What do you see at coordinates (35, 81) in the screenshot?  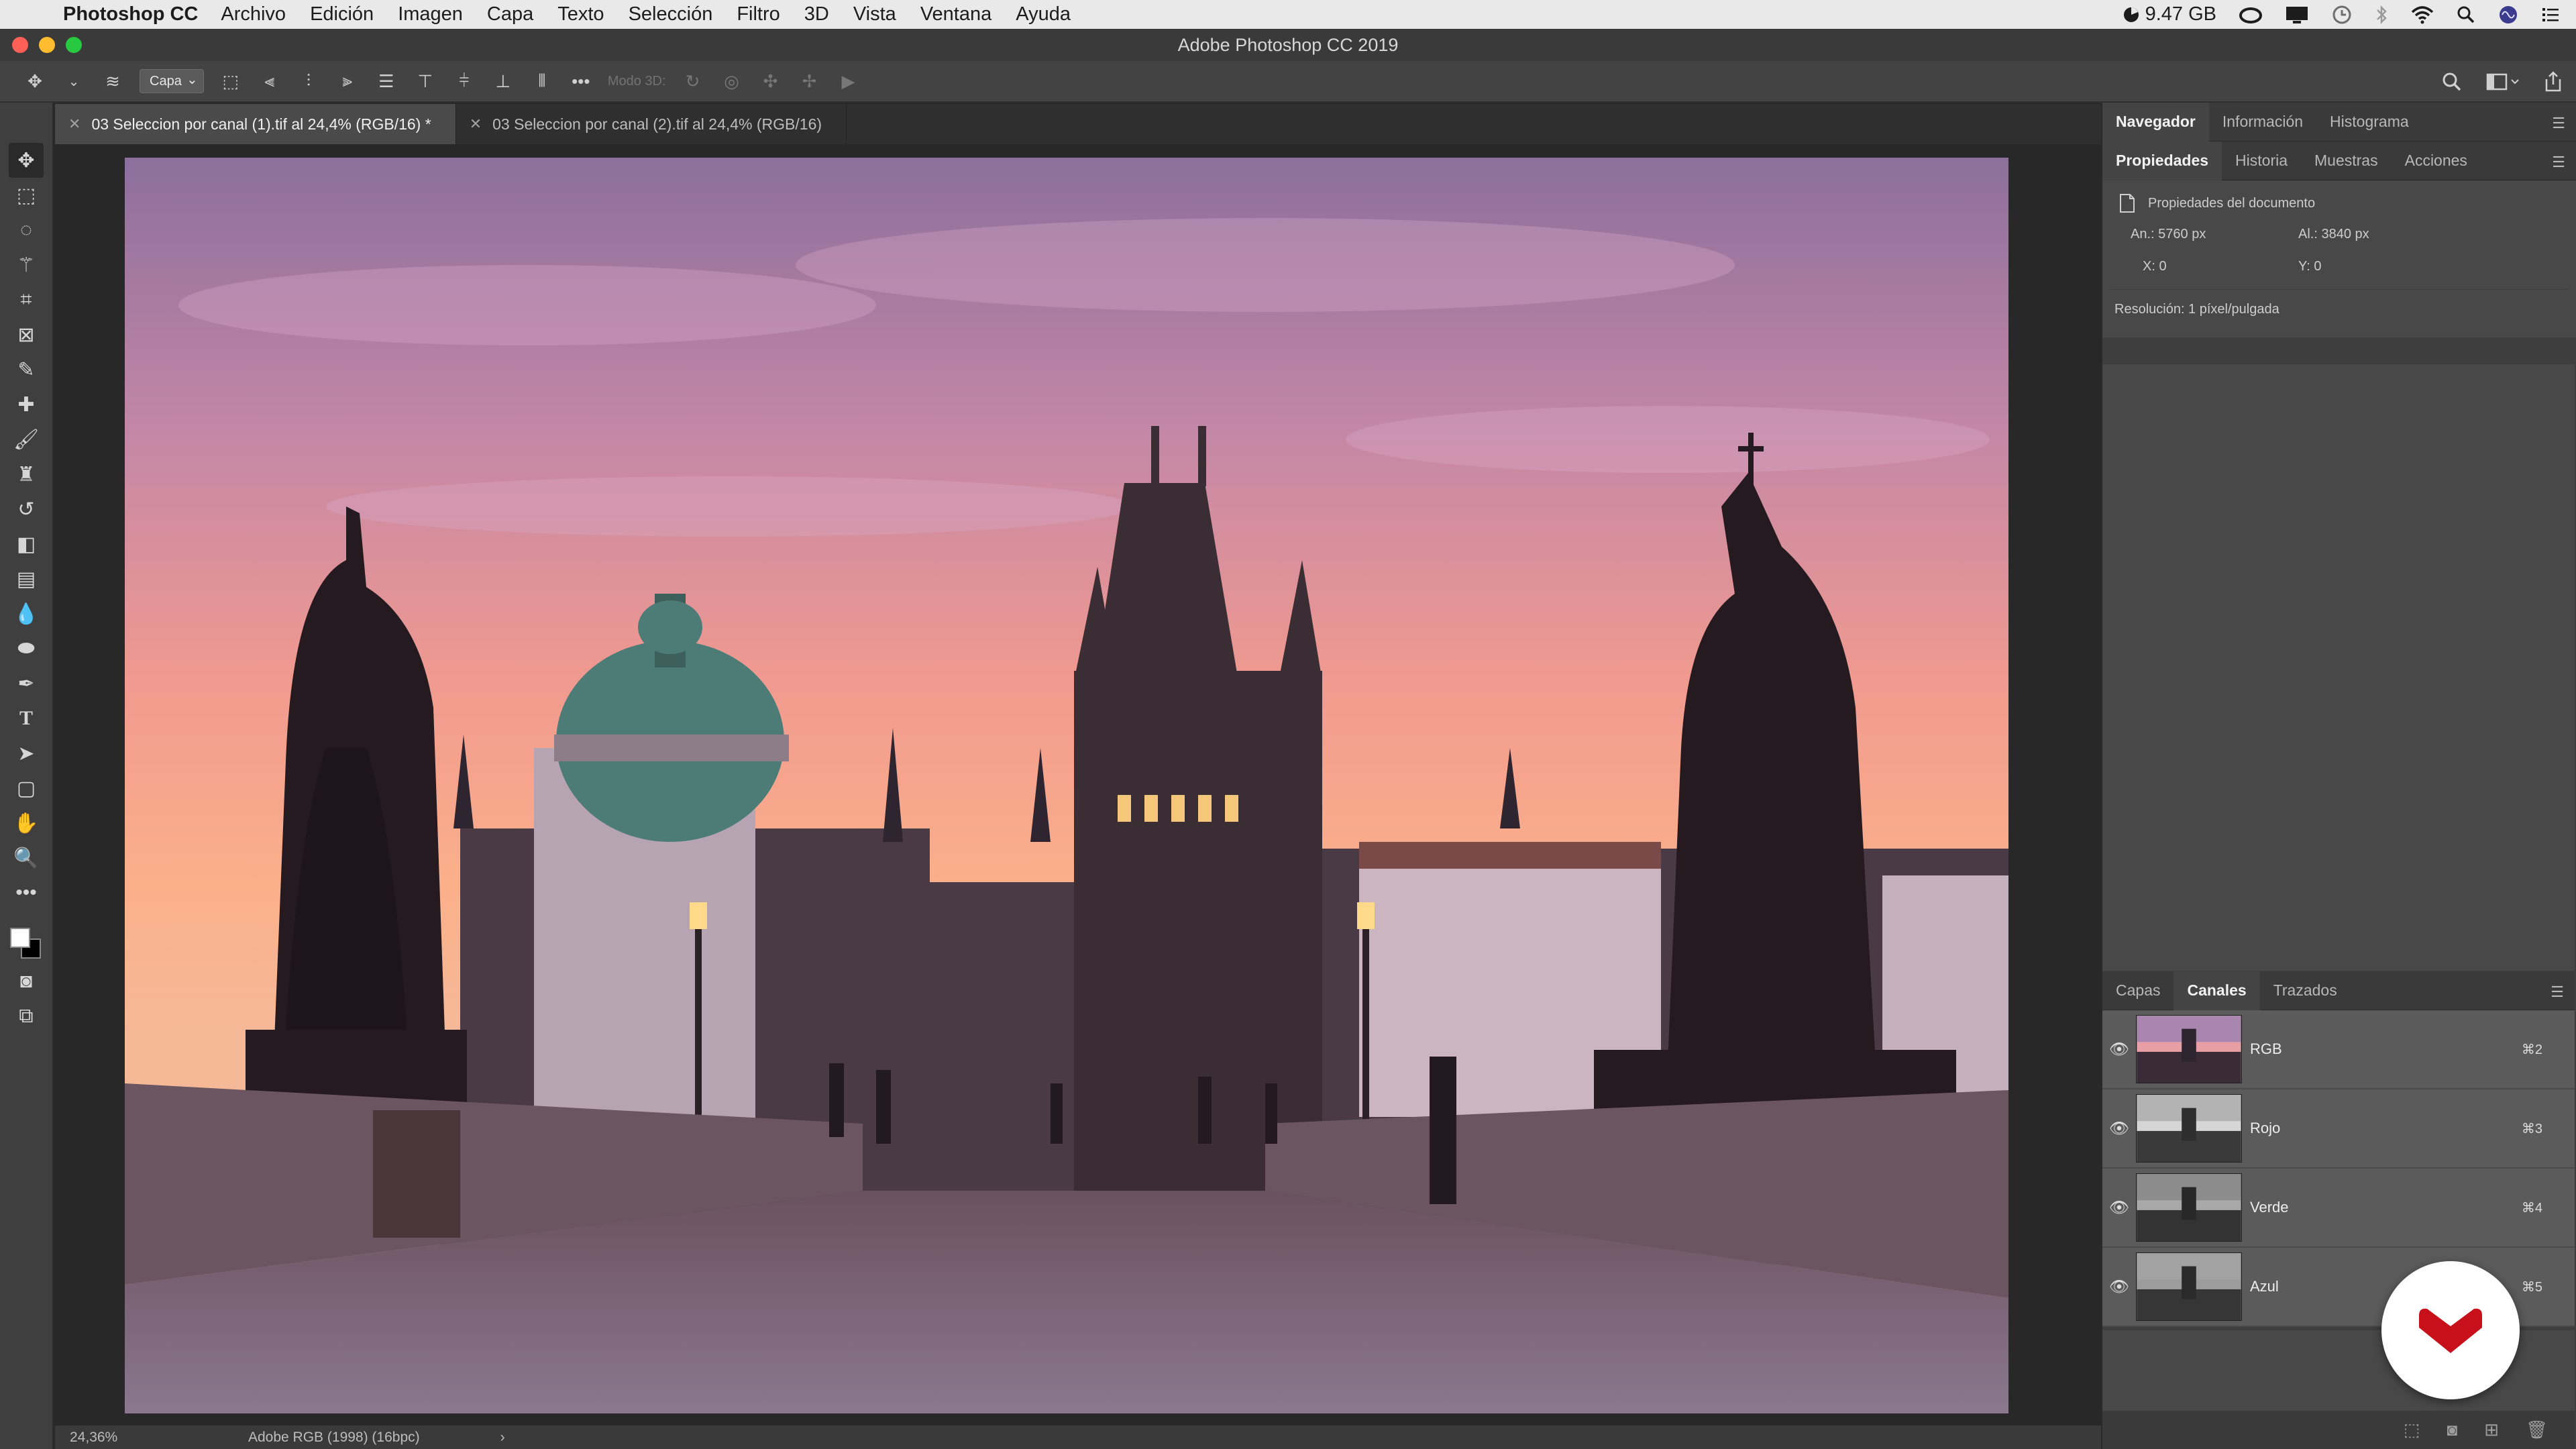 I see `move-tool-preset-icon: ✥` at bounding box center [35, 81].